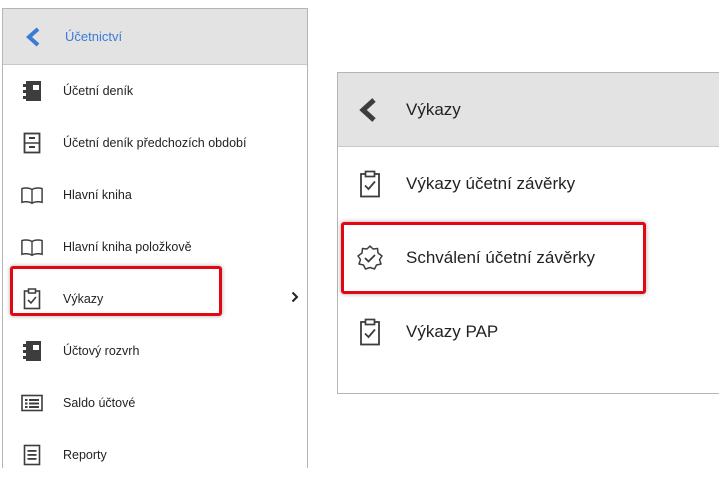 The height and width of the screenshot is (481, 719). I want to click on menu-item-label: Reporty, so click(85, 455).